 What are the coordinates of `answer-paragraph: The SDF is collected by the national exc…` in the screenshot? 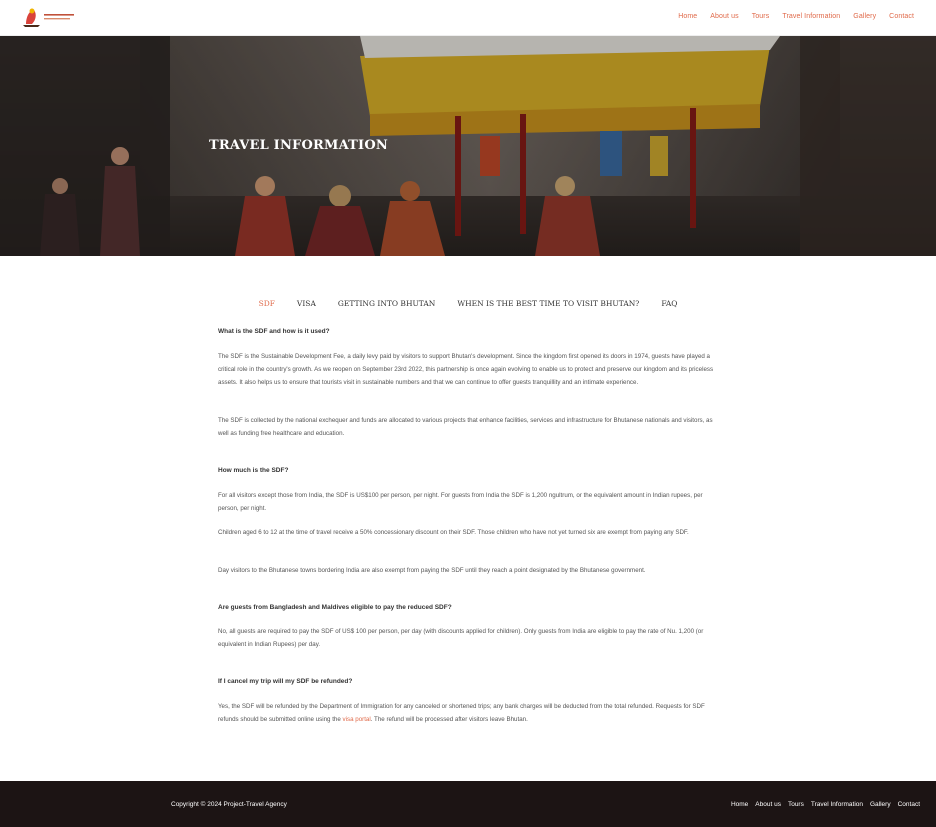 It's located at (465, 427).